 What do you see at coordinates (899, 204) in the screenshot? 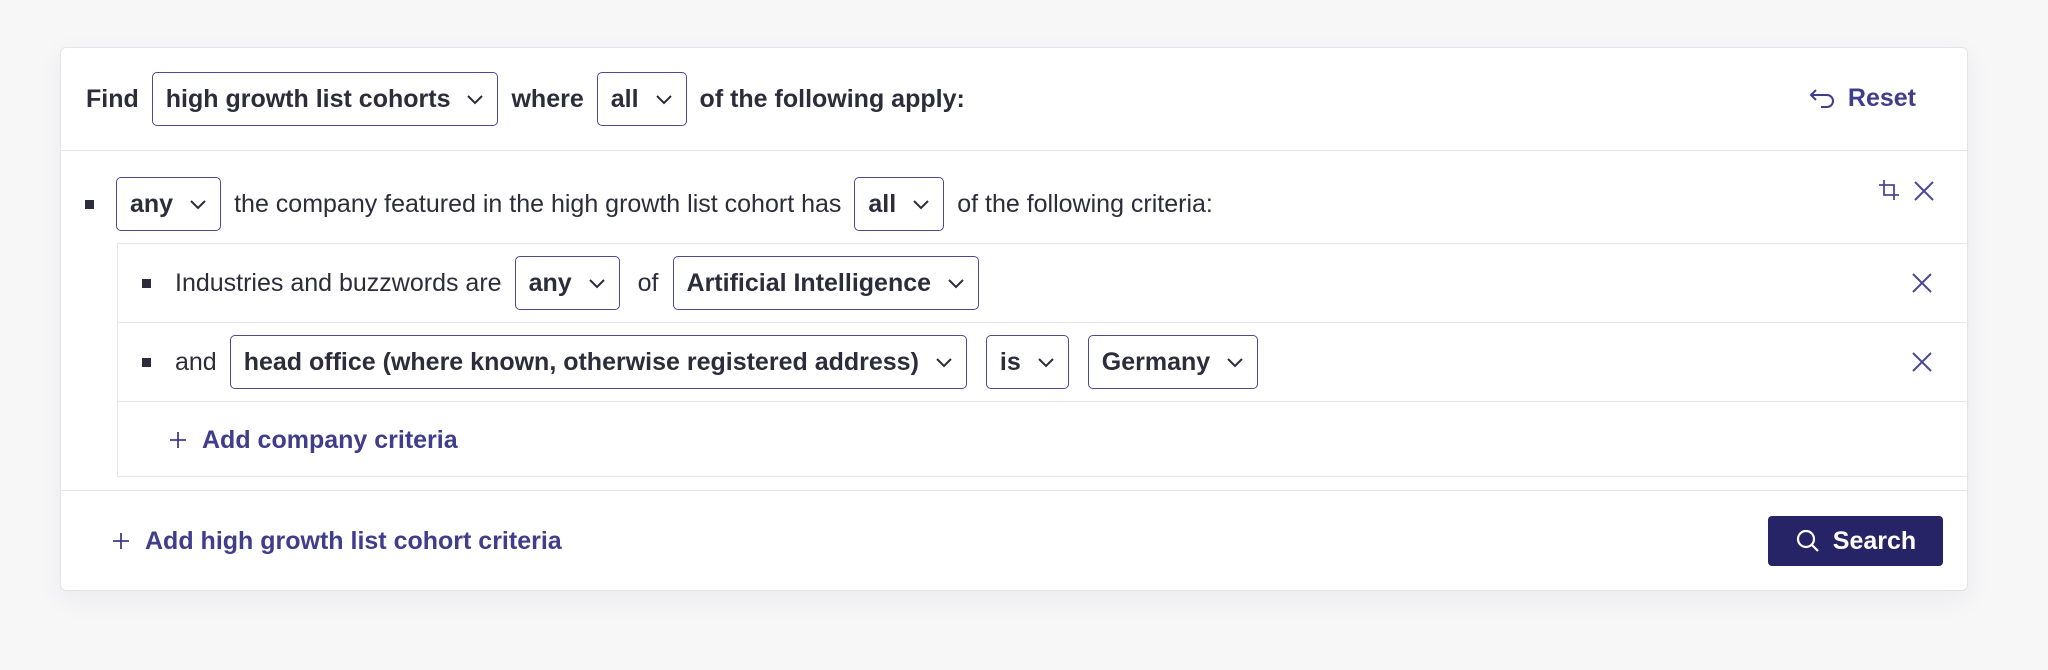
I see `group-match-select: all` at bounding box center [899, 204].